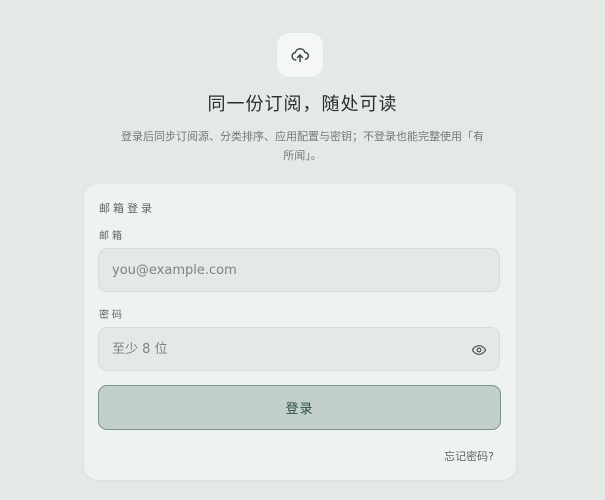 The width and height of the screenshot is (605, 500). What do you see at coordinates (302, 104) in the screenshot?
I see `page-headline: 同一份订阅，随处可读` at bounding box center [302, 104].